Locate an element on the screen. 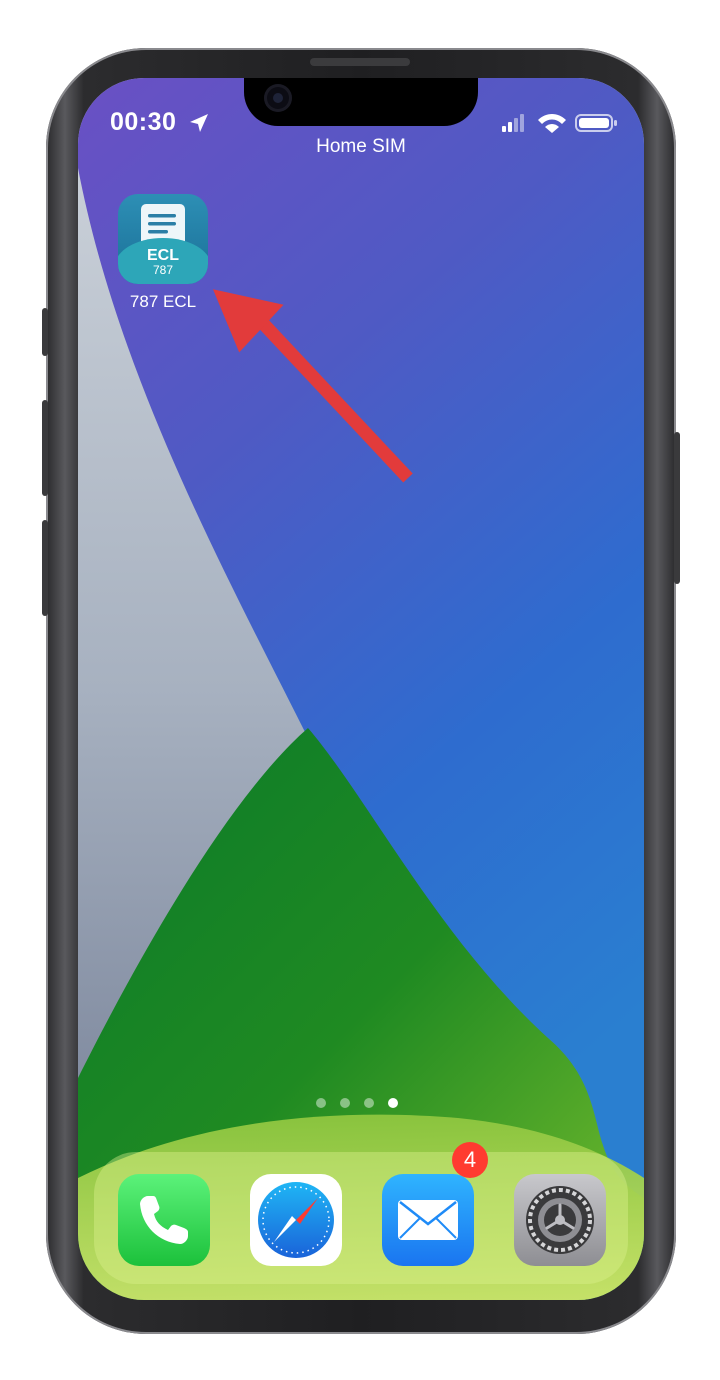 This screenshot has height=1380, width=720. dock is located at coordinates (361, 1218).